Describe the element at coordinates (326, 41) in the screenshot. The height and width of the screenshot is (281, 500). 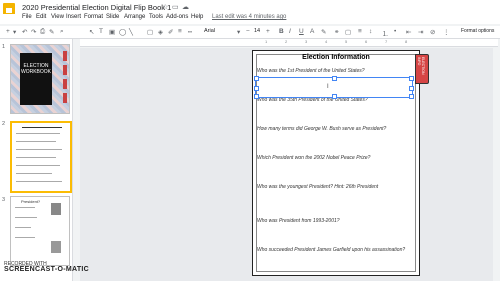
I see `ruler-number: 4` at that location.